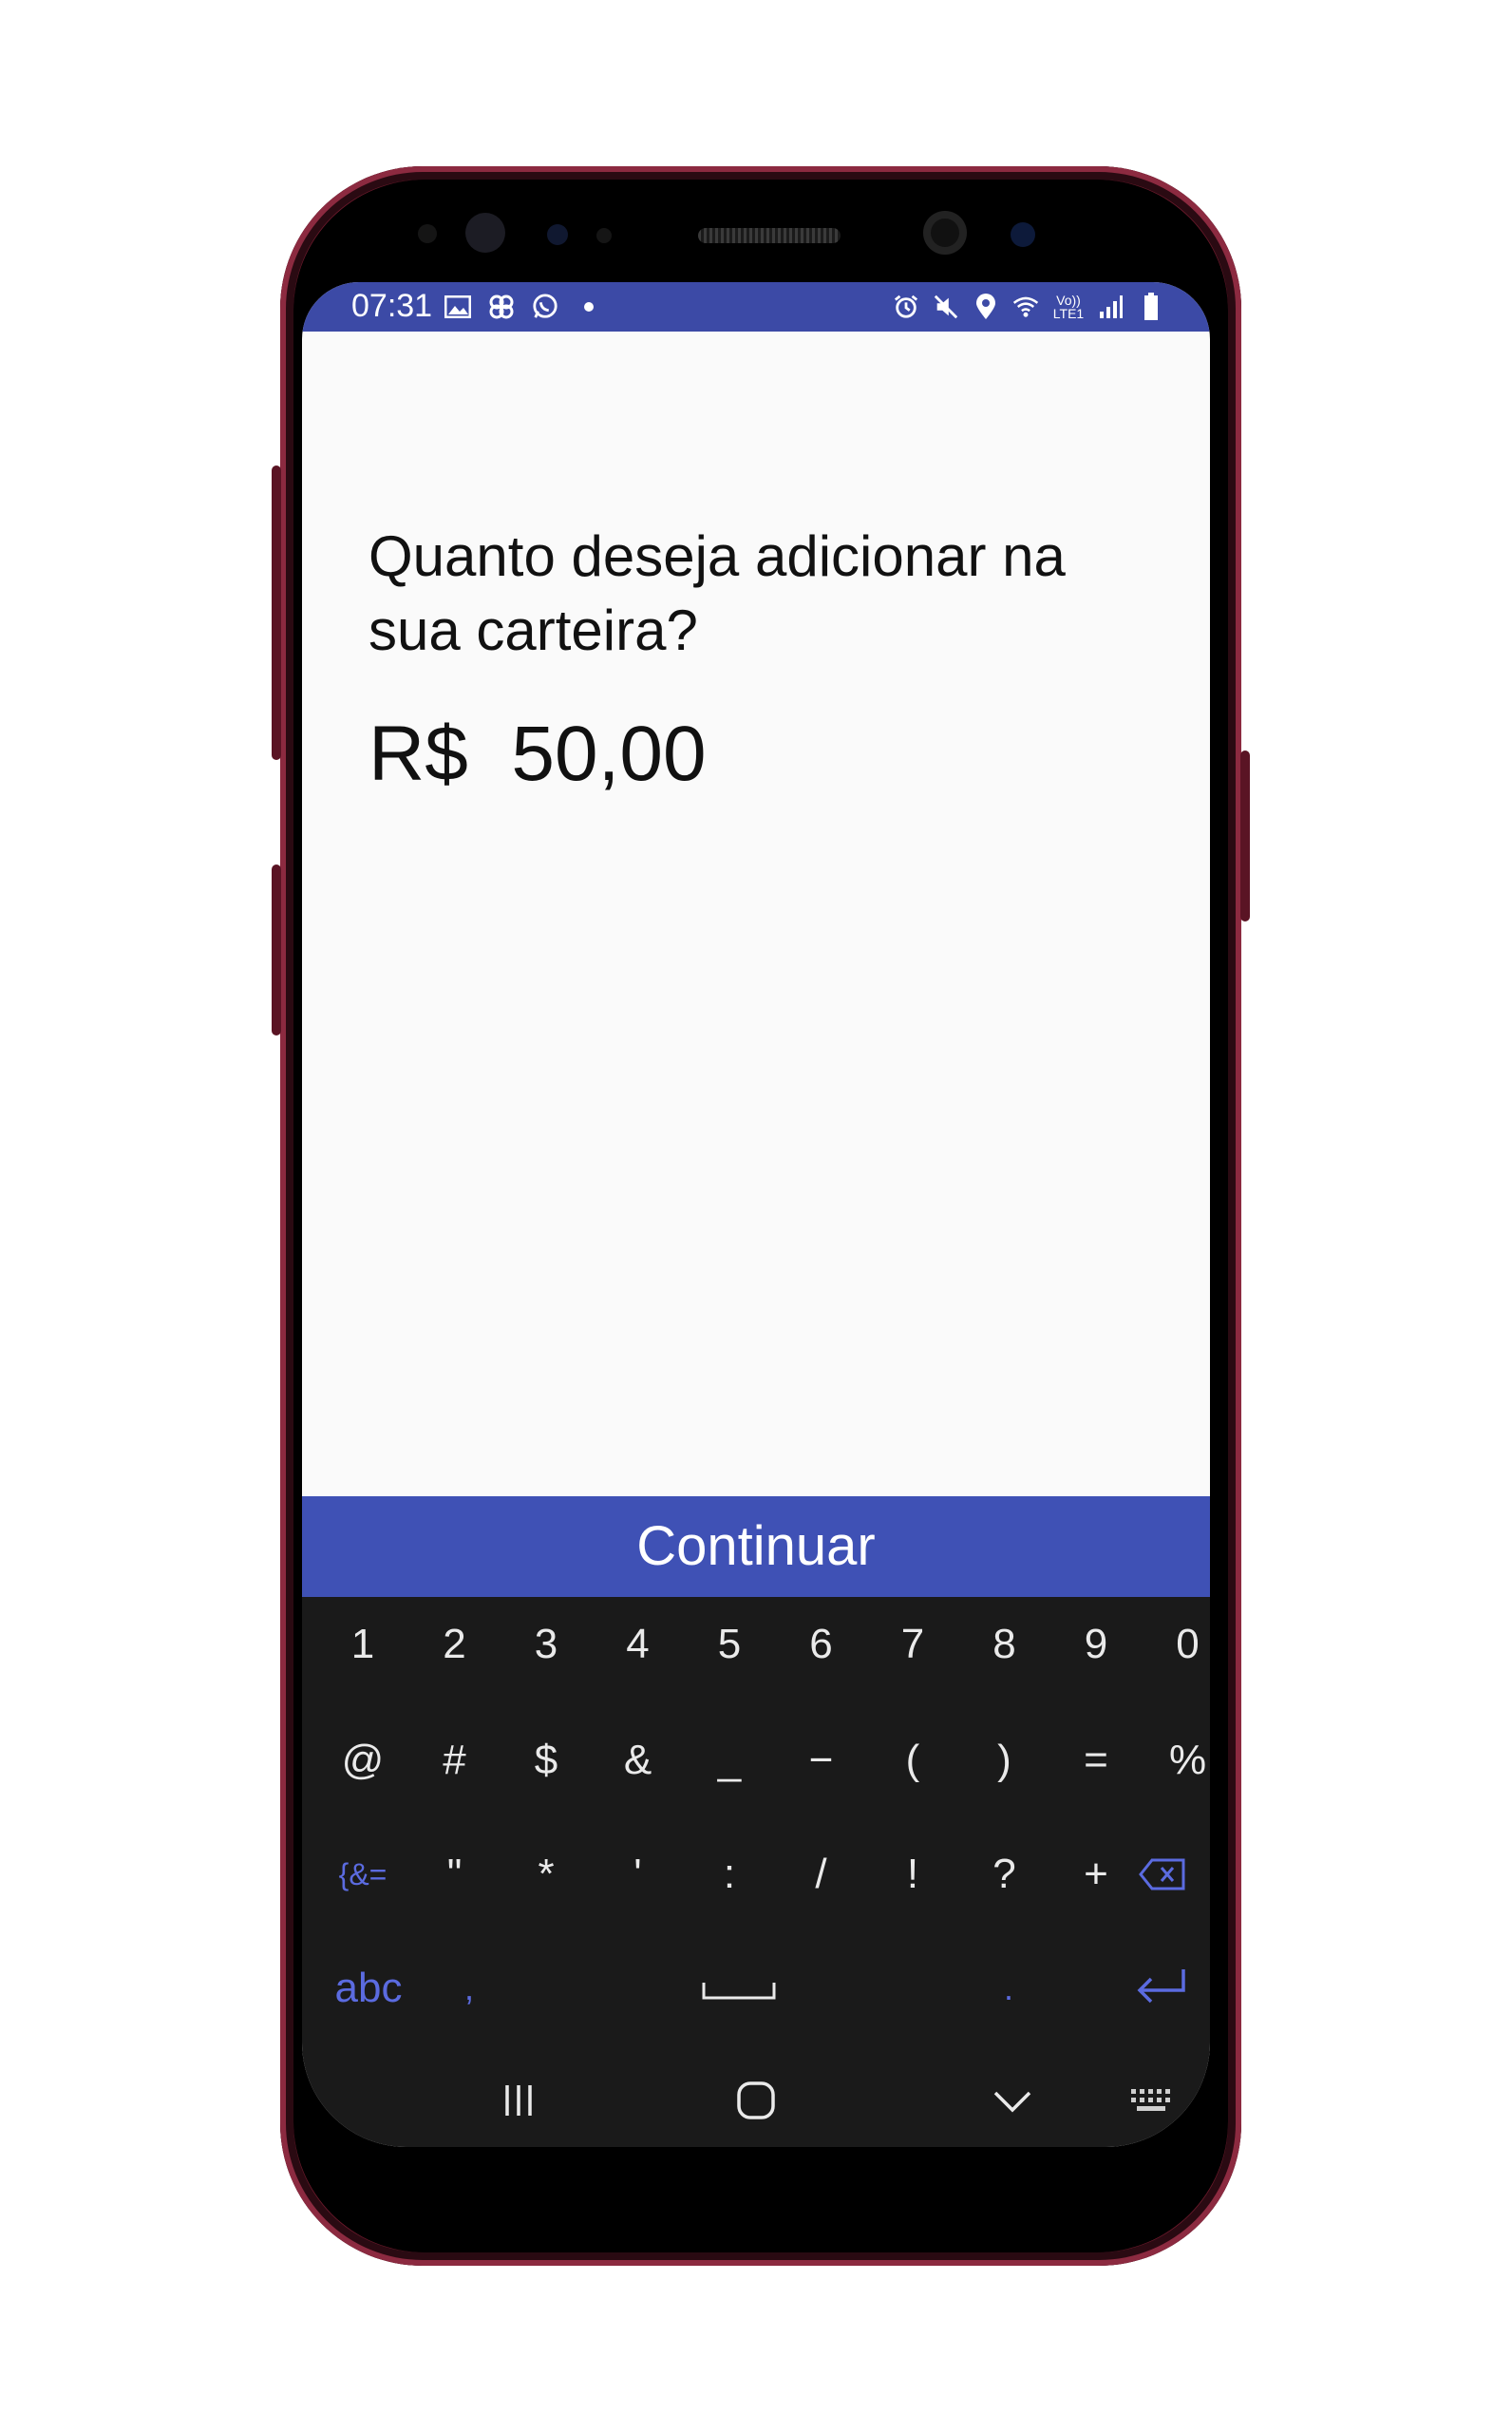  Describe the element at coordinates (913, 1874) in the screenshot. I see `symbol-key: !` at that location.